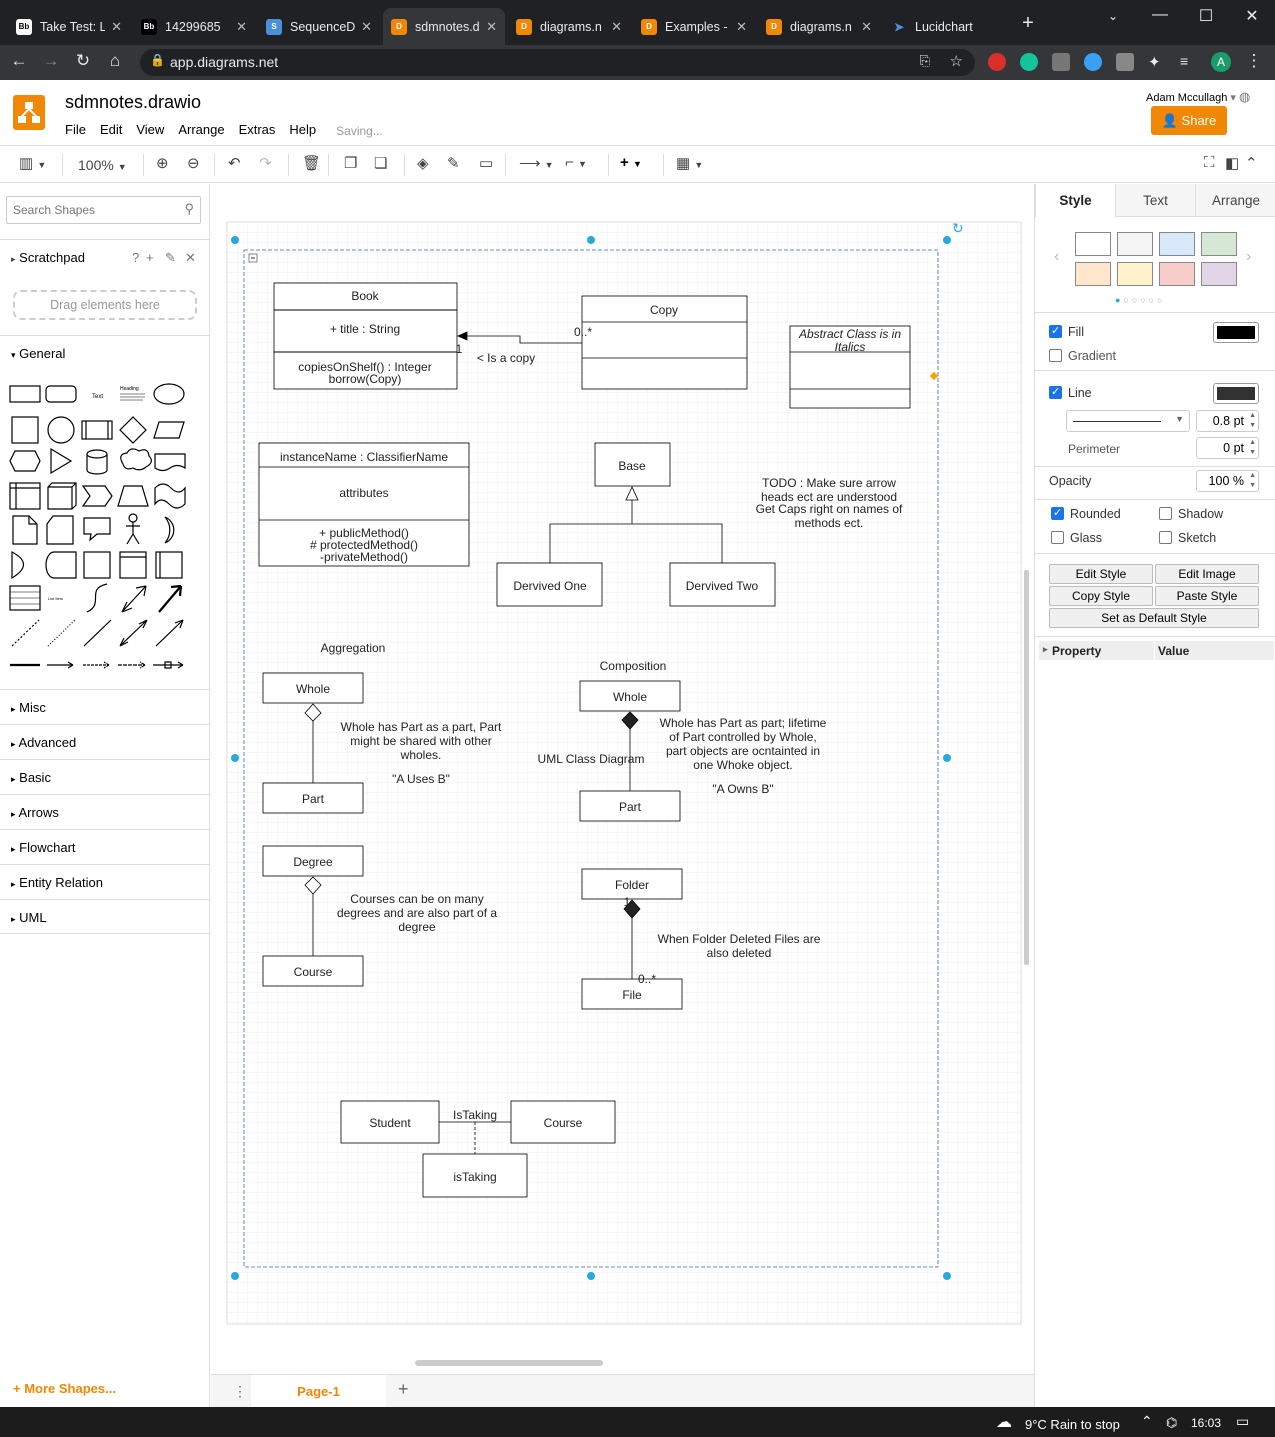 The height and width of the screenshot is (1437, 1275). What do you see at coordinates (569, 26) in the screenshot?
I see `browser-tab: Ddiagrams.n ✕` at bounding box center [569, 26].